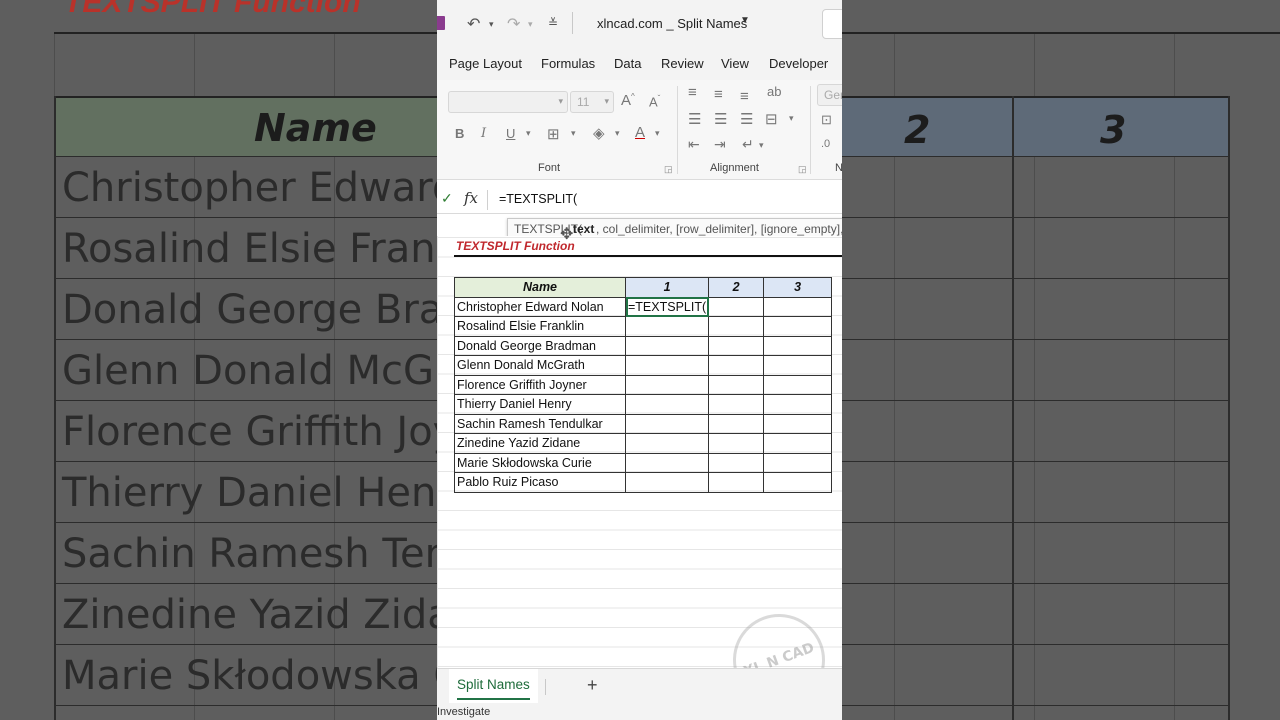 This screenshot has width=1280, height=720. Describe the element at coordinates (540, 306) in the screenshot. I see `name-cell: Christopher Edward Nolan` at that location.